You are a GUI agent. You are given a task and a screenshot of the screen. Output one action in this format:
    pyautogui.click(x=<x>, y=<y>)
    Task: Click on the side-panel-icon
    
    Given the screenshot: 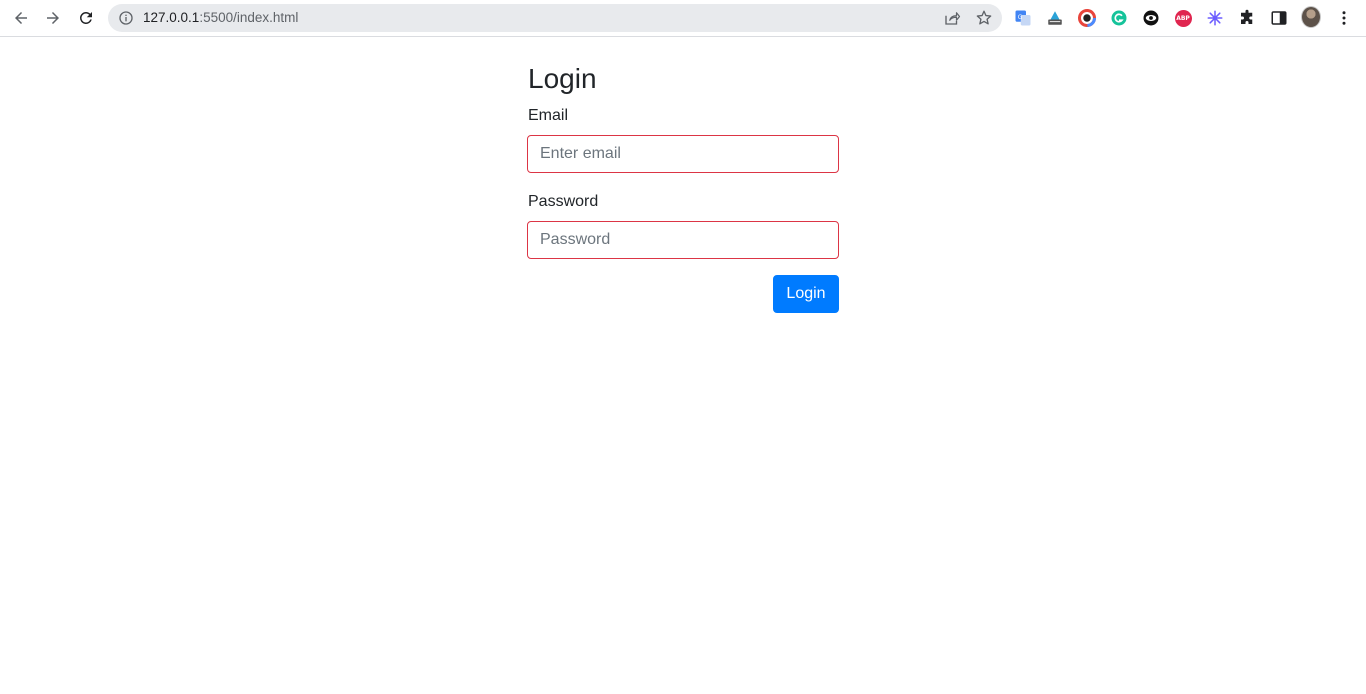 What is the action you would take?
    pyautogui.click(x=1279, y=18)
    